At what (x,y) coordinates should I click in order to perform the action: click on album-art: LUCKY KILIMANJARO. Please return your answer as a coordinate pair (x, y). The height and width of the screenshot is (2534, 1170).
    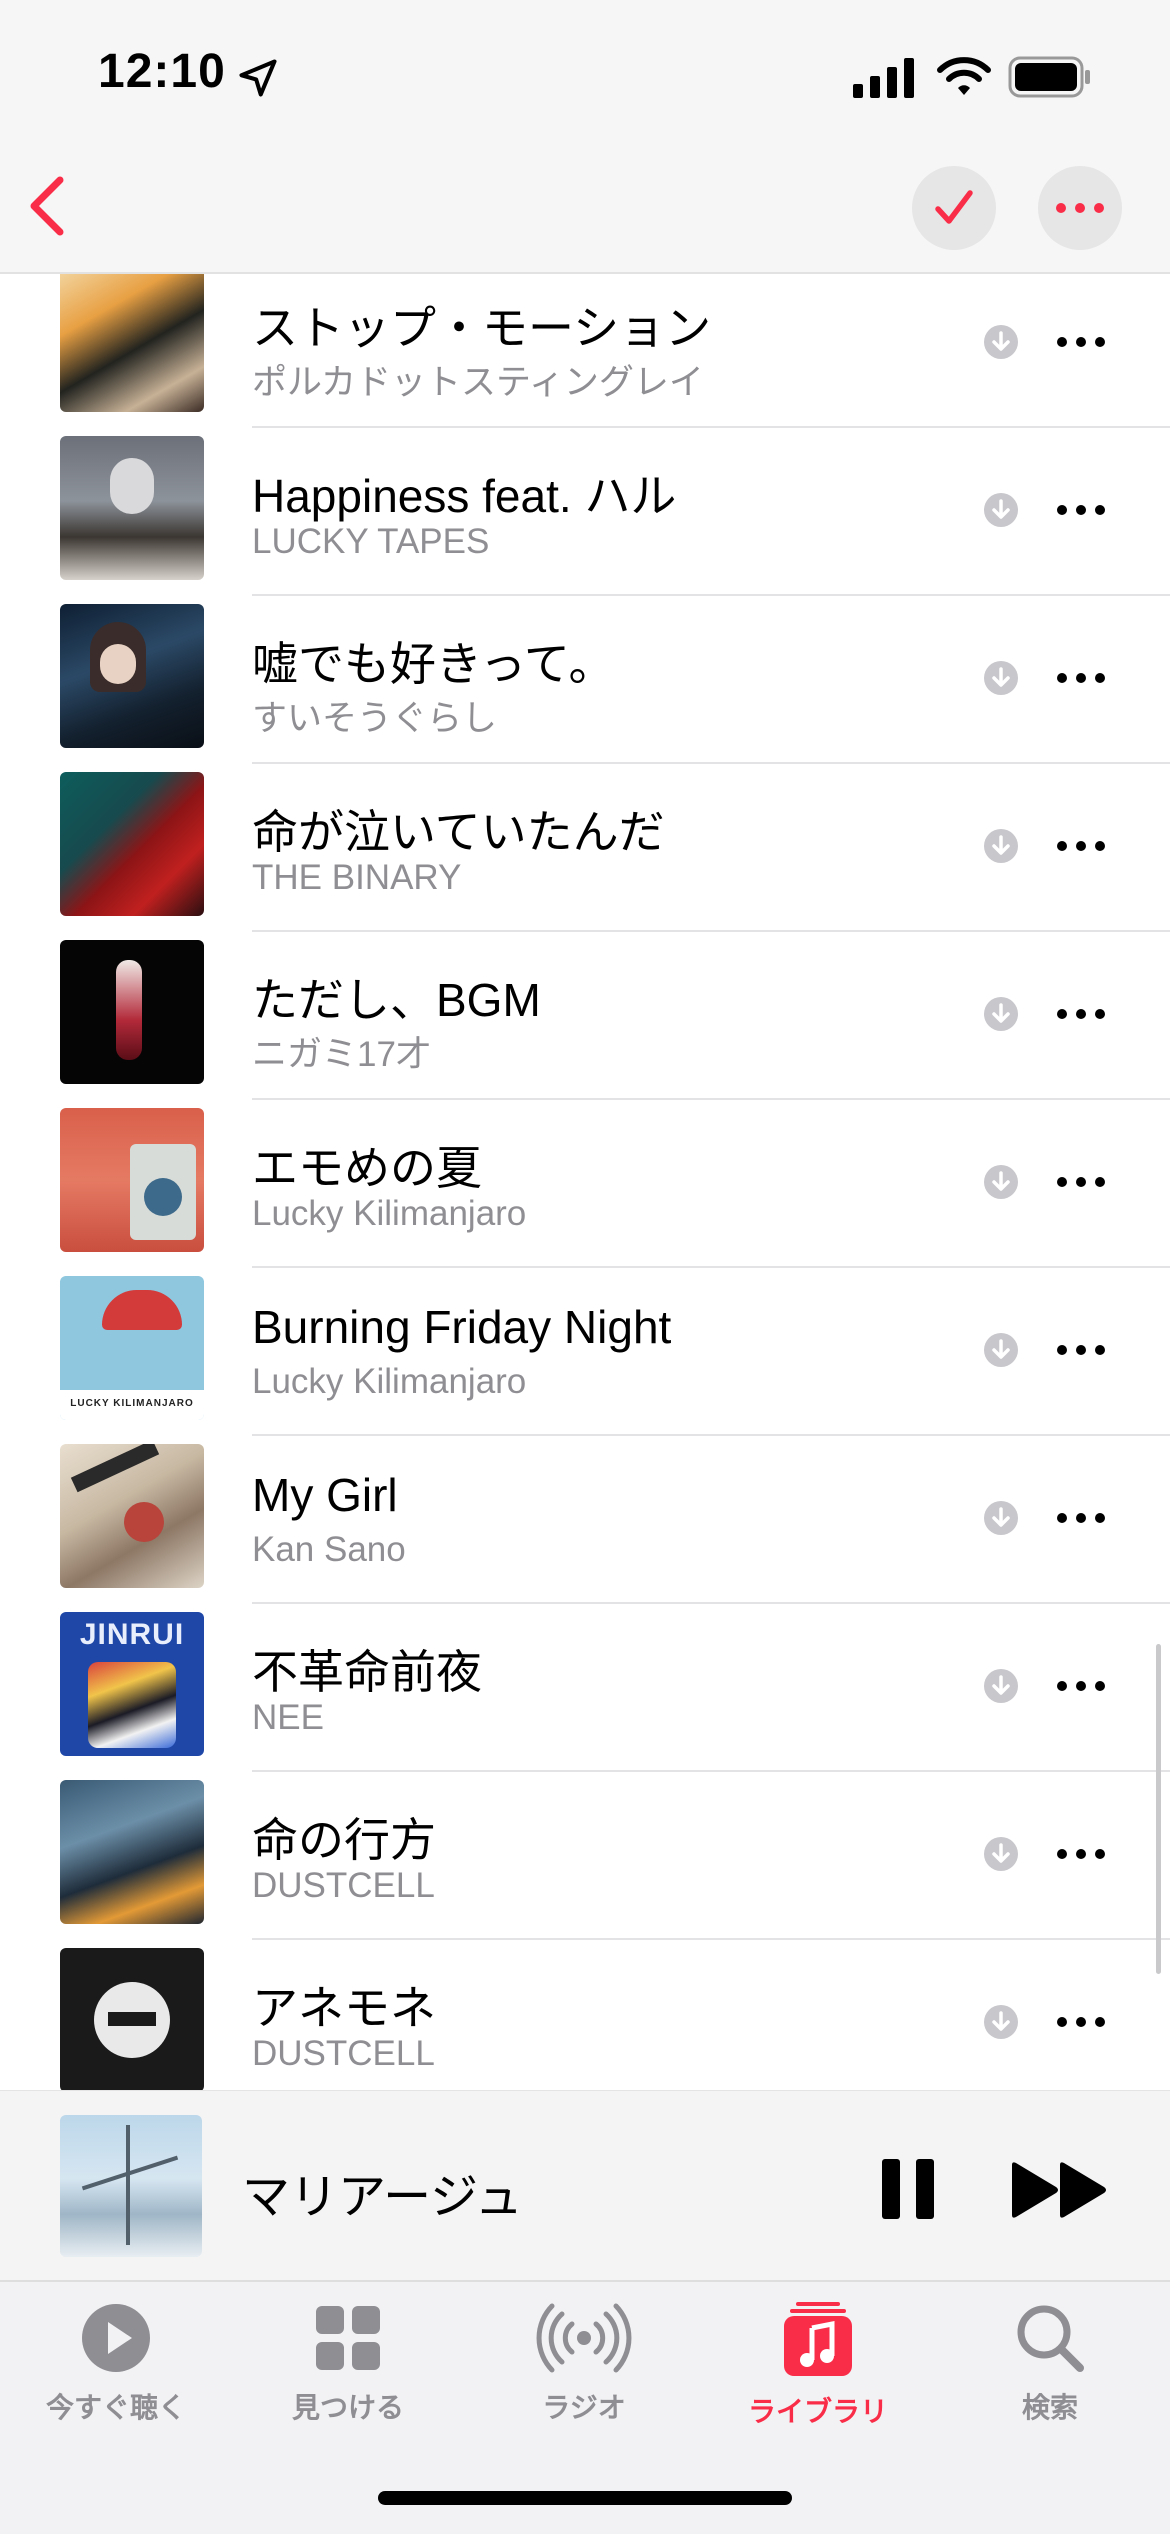
    Looking at the image, I should click on (132, 1348).